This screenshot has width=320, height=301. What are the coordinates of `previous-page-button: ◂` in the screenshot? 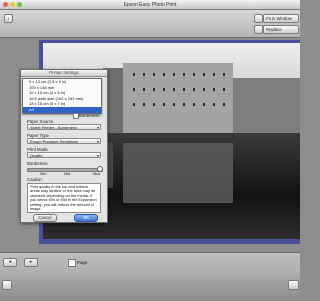 It's located at (10, 262).